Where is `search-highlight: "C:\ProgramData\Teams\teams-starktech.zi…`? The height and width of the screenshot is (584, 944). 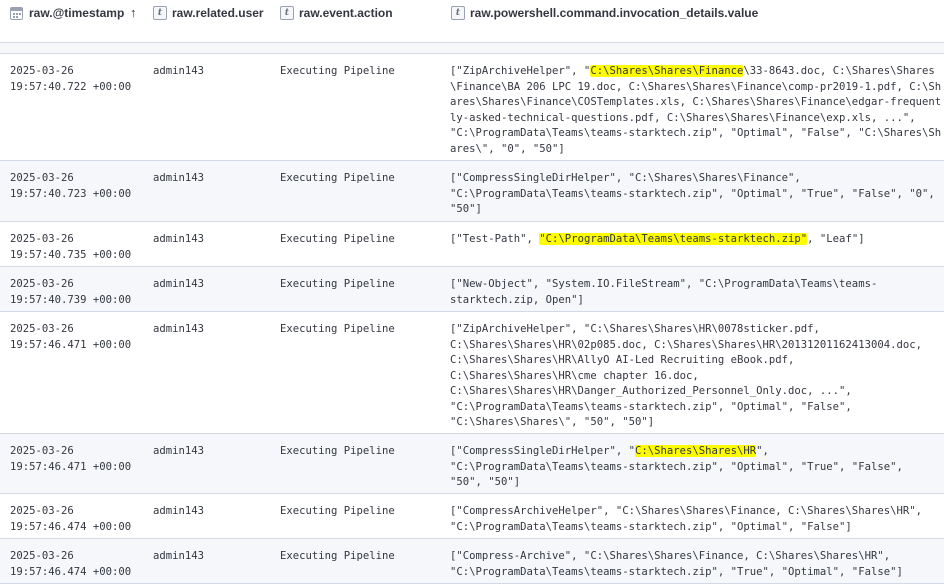
search-highlight: "C:\ProgramData\Teams\teams-starktech.zi… is located at coordinates (673, 239).